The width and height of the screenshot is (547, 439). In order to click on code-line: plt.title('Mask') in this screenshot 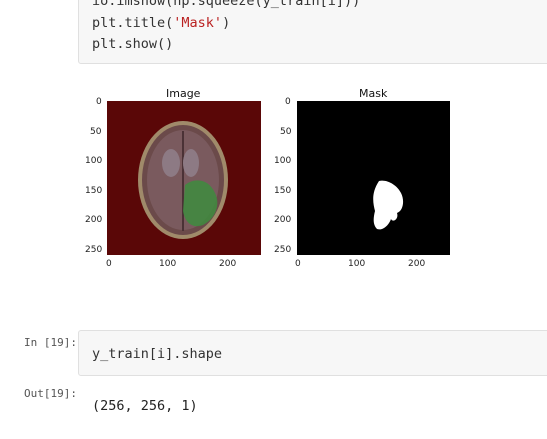, I will do `click(161, 23)`.